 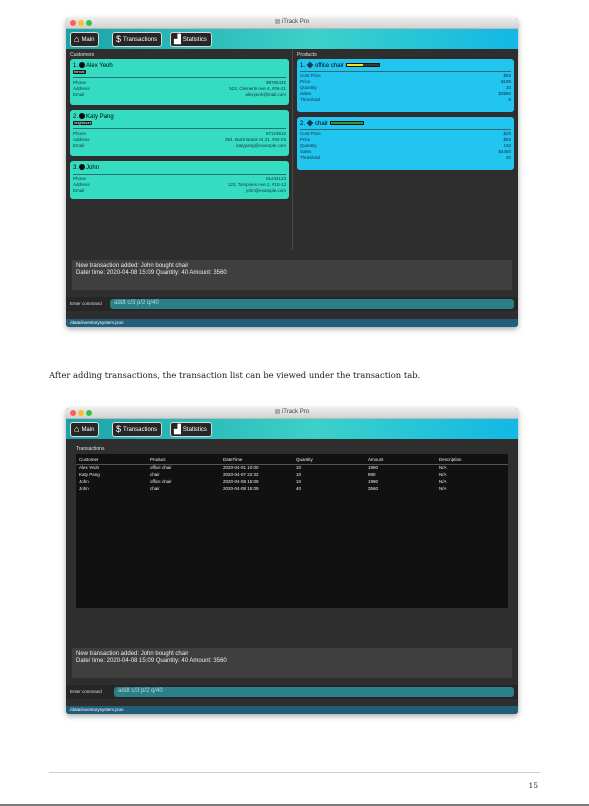 I want to click on customer-email: alexyeoh@mail.com, so click(x=265, y=94).